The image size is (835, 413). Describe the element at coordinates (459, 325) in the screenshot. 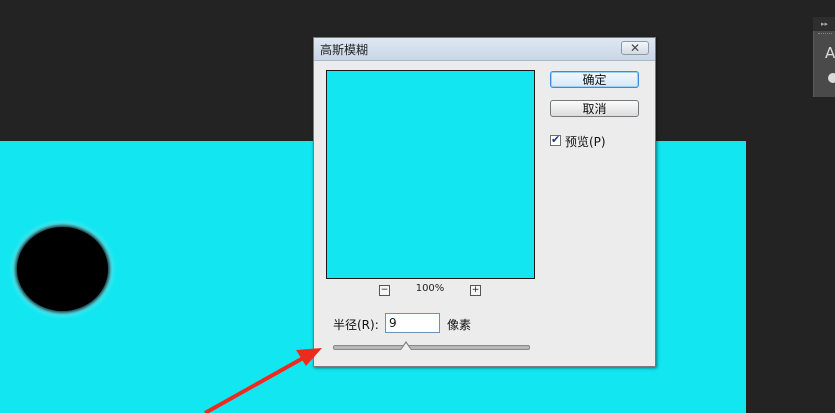

I see `unit-label: 像素` at that location.